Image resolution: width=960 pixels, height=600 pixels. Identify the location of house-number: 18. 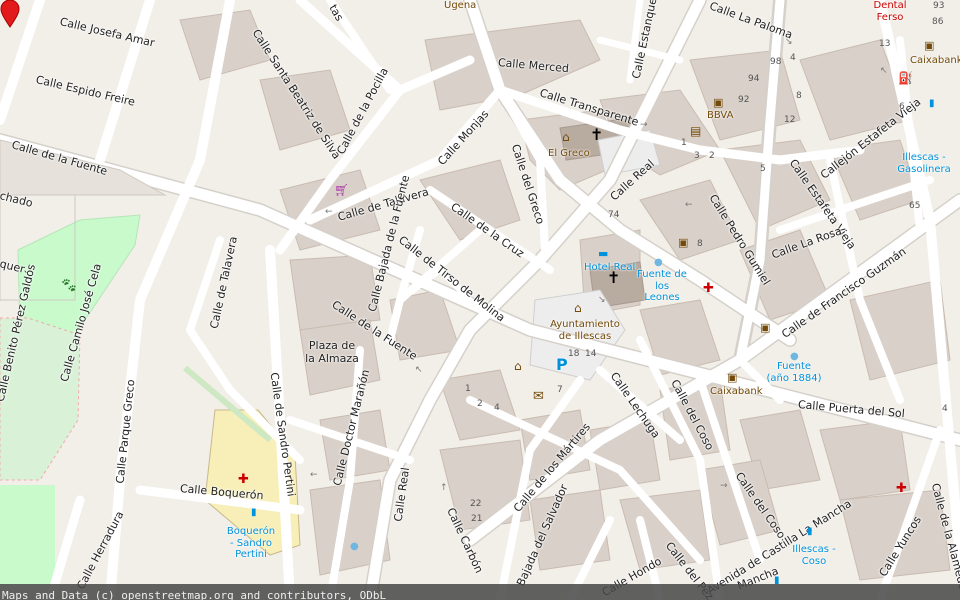
(574, 354).